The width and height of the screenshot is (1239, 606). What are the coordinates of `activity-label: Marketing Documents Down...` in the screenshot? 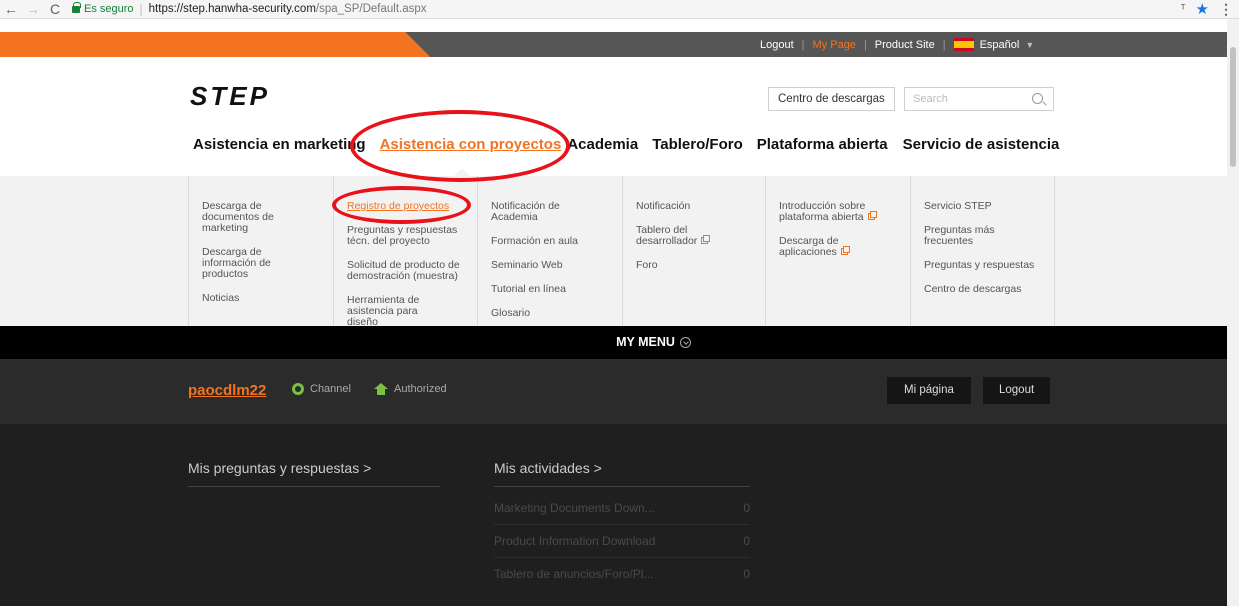 It's located at (574, 508).